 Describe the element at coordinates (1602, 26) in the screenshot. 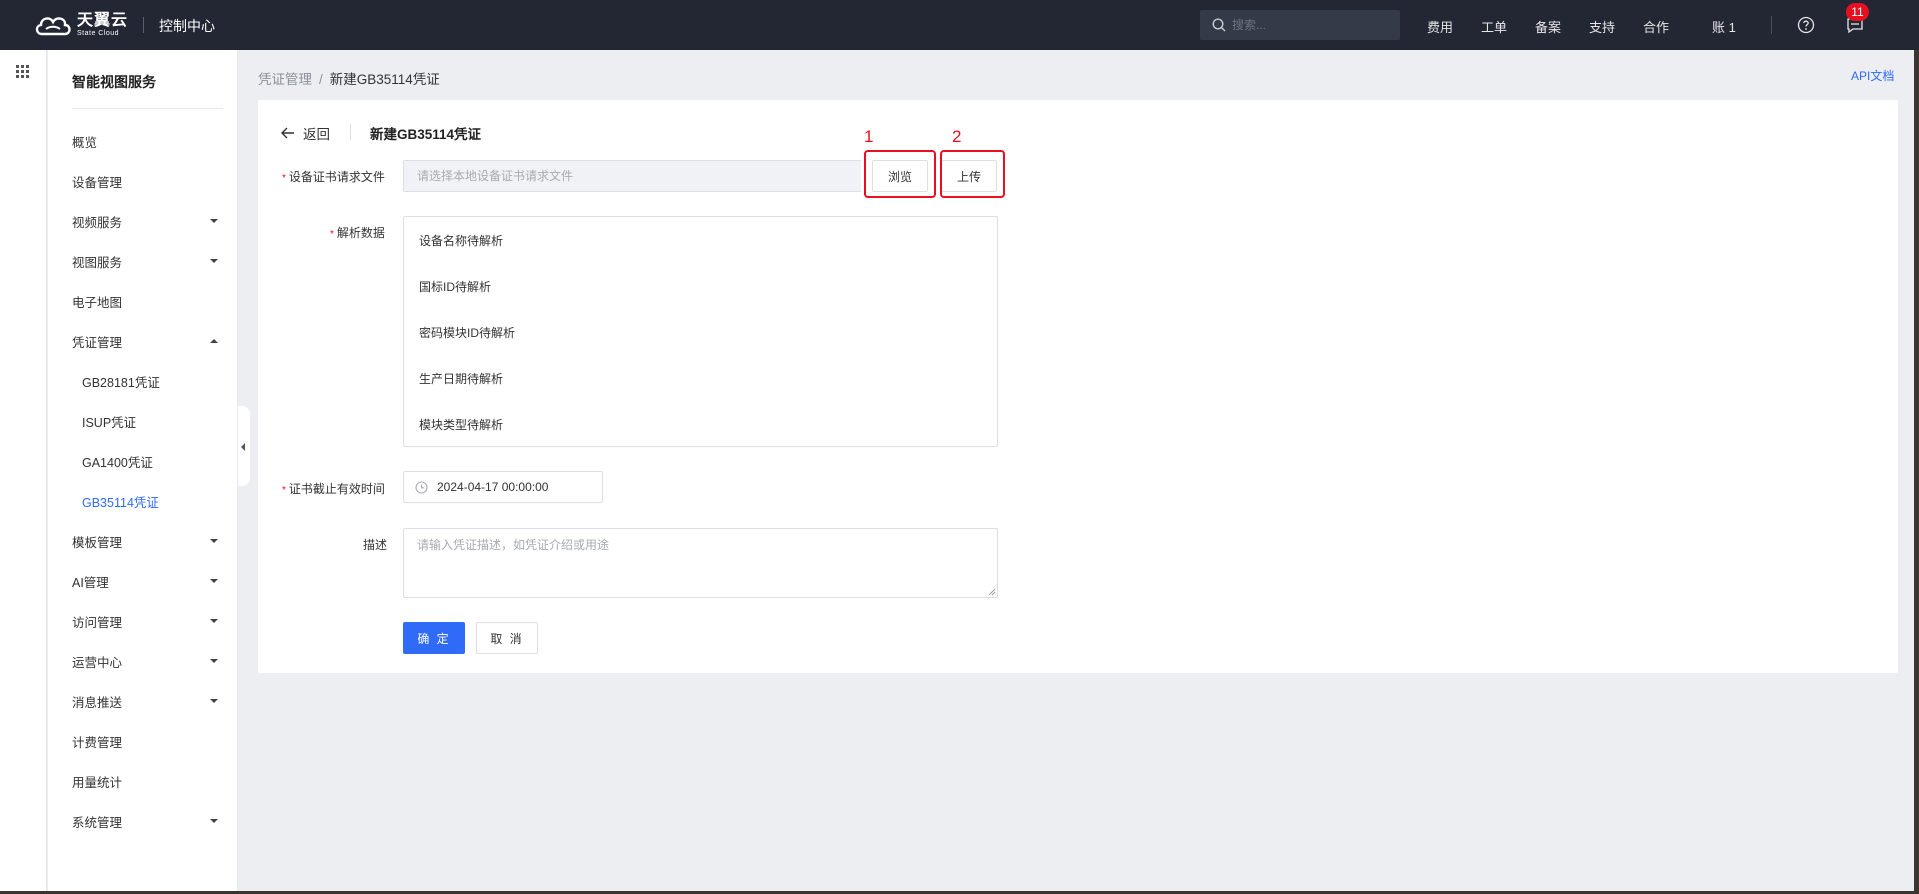

I see `nav-support: 支持` at that location.